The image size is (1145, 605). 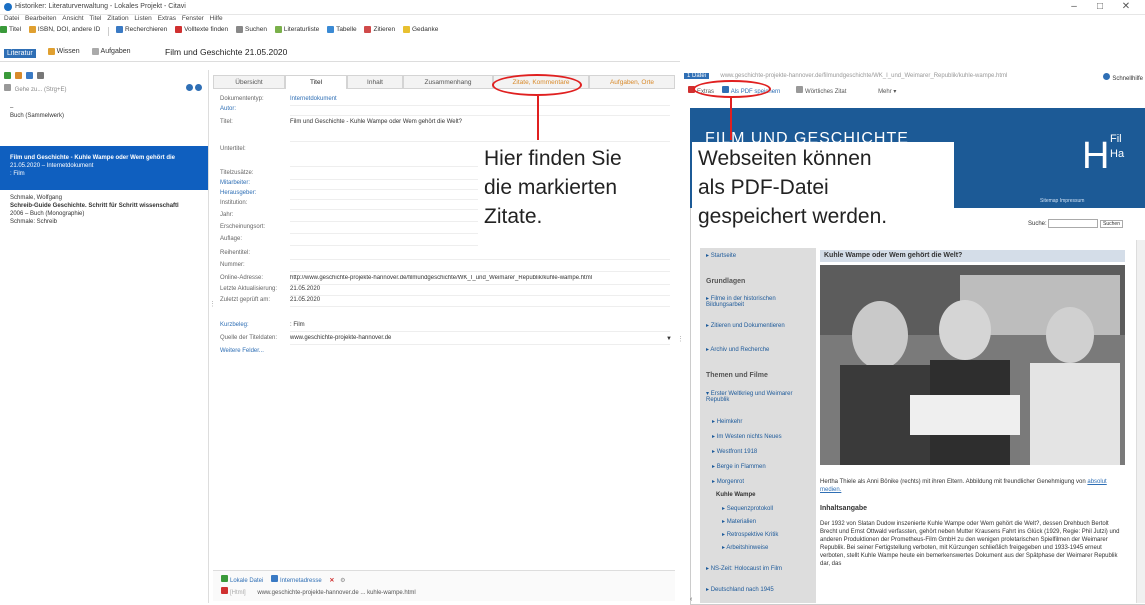 What do you see at coordinates (1074, 6) in the screenshot?
I see `minimize-button: –` at bounding box center [1074, 6].